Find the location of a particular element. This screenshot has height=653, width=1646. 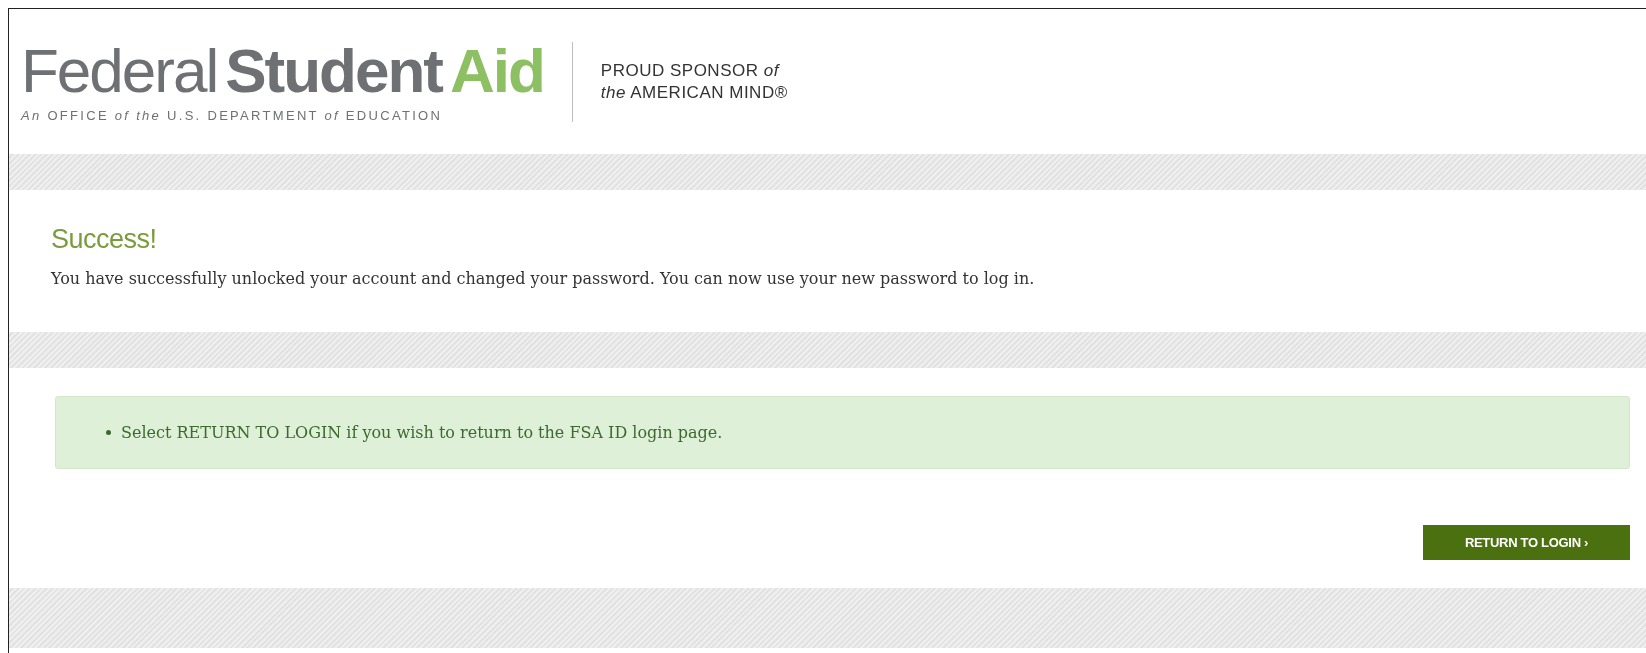

bullet-icon is located at coordinates (108, 432).